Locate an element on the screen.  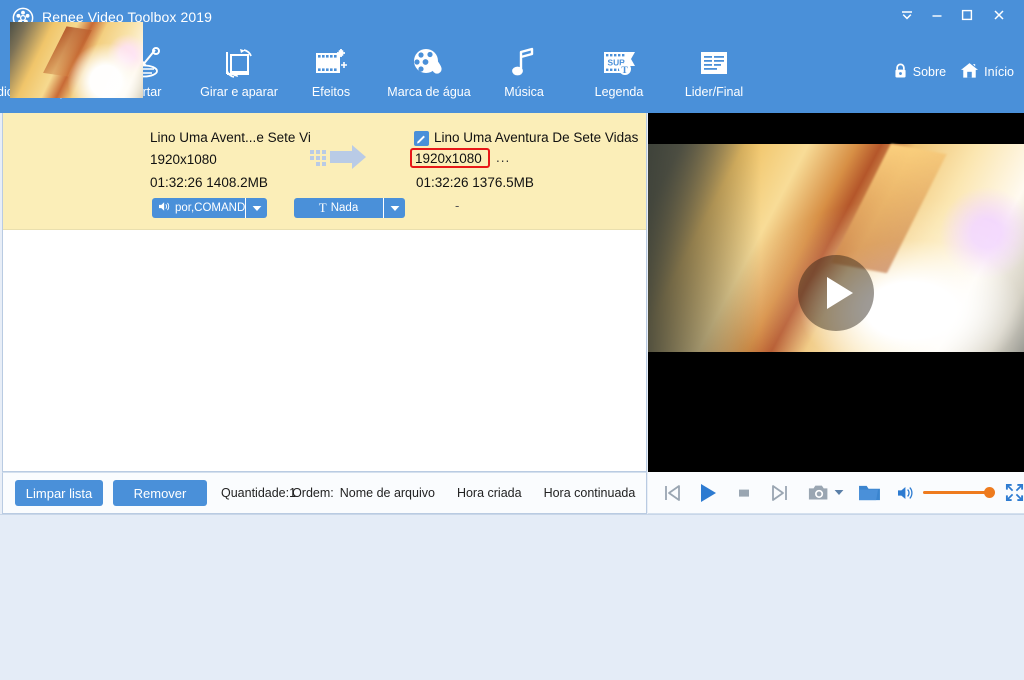
maximize-button is located at coordinates (967, 18).